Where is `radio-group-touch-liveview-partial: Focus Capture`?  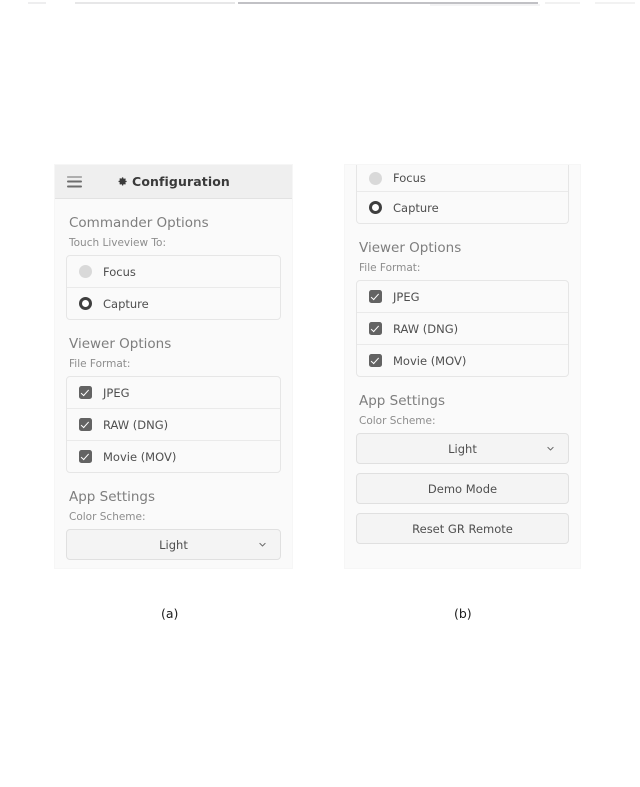 radio-group-touch-liveview-partial: Focus Capture is located at coordinates (462, 194).